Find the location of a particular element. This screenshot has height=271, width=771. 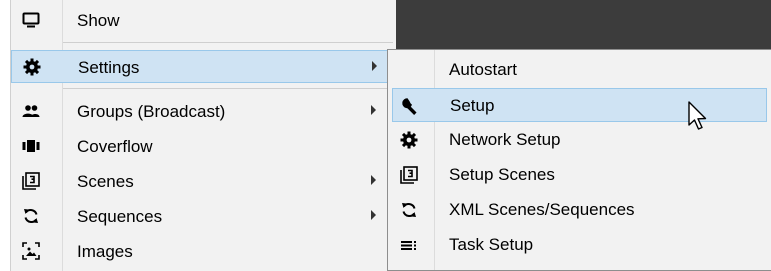

menu-item-label: Sequences is located at coordinates (120, 216).